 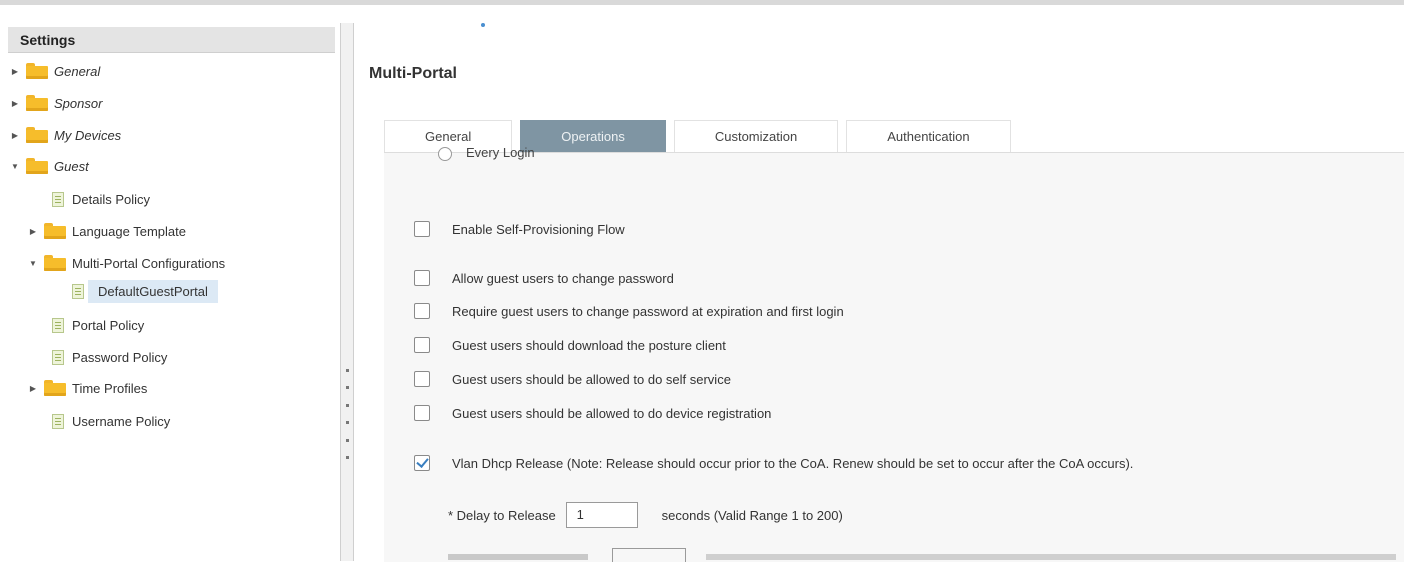 I want to click on tree-item-password-policy: Password Policy, so click(x=109, y=357).